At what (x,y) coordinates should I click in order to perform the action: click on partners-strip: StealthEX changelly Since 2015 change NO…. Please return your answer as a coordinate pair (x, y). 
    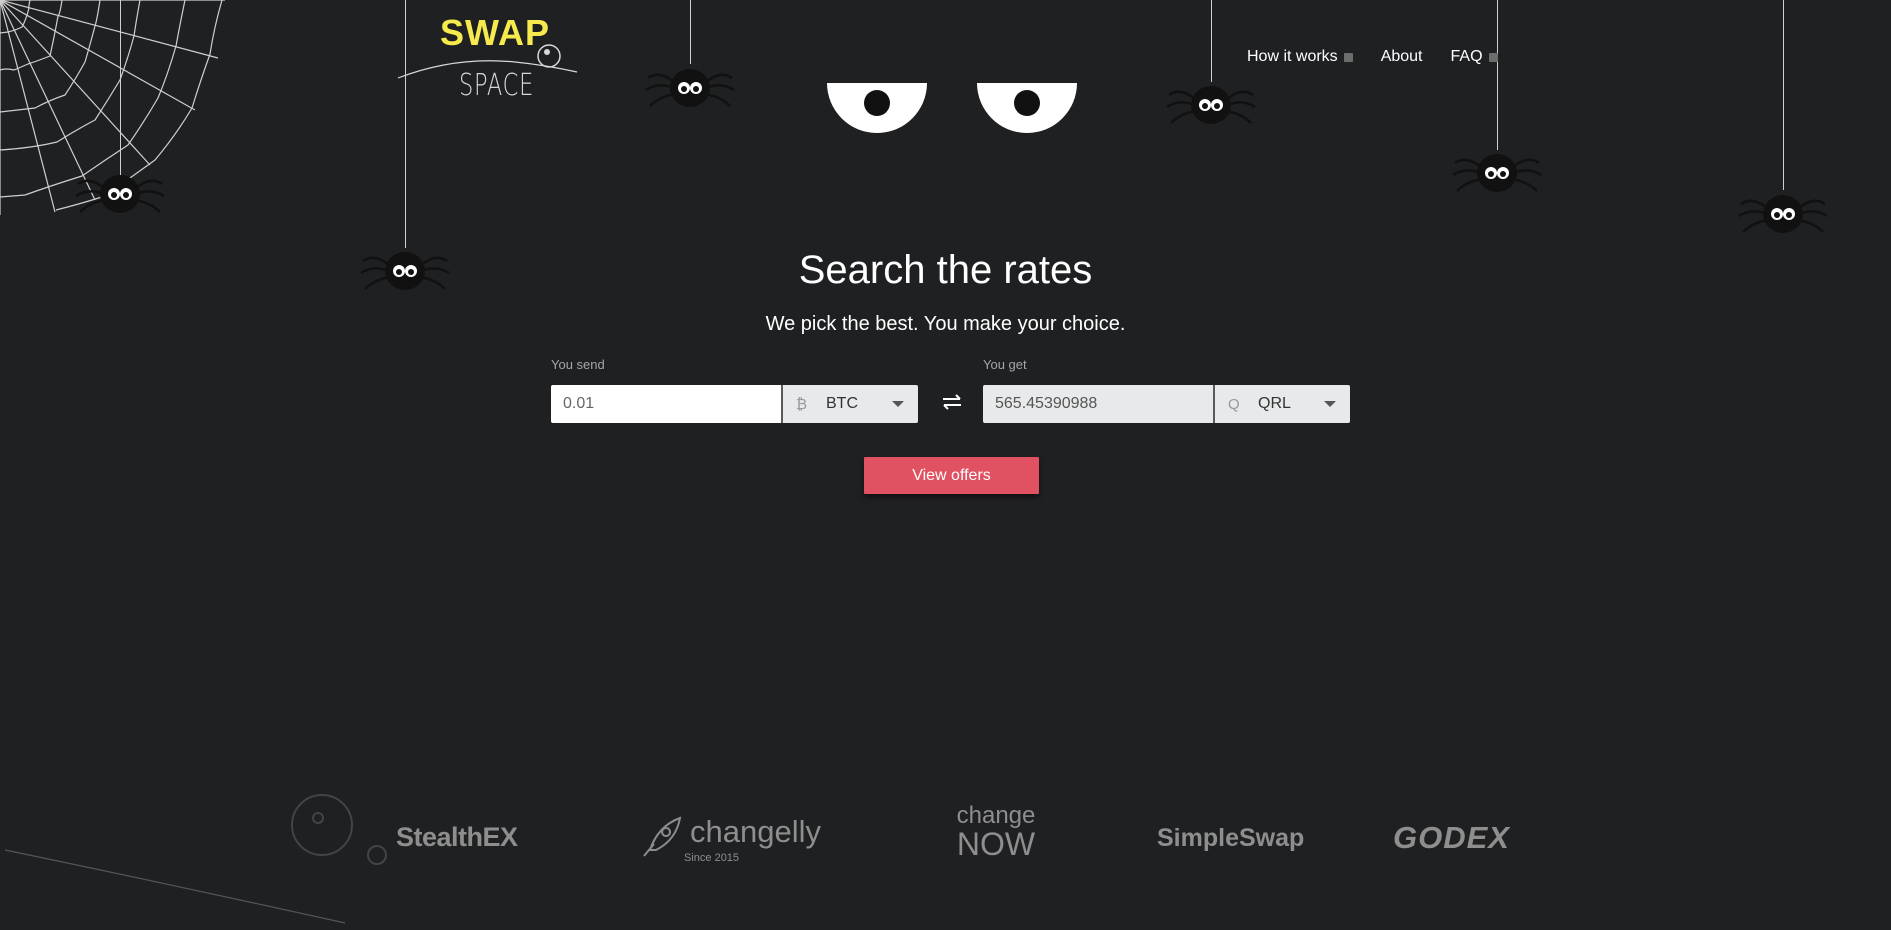
    Looking at the image, I should click on (945, 840).